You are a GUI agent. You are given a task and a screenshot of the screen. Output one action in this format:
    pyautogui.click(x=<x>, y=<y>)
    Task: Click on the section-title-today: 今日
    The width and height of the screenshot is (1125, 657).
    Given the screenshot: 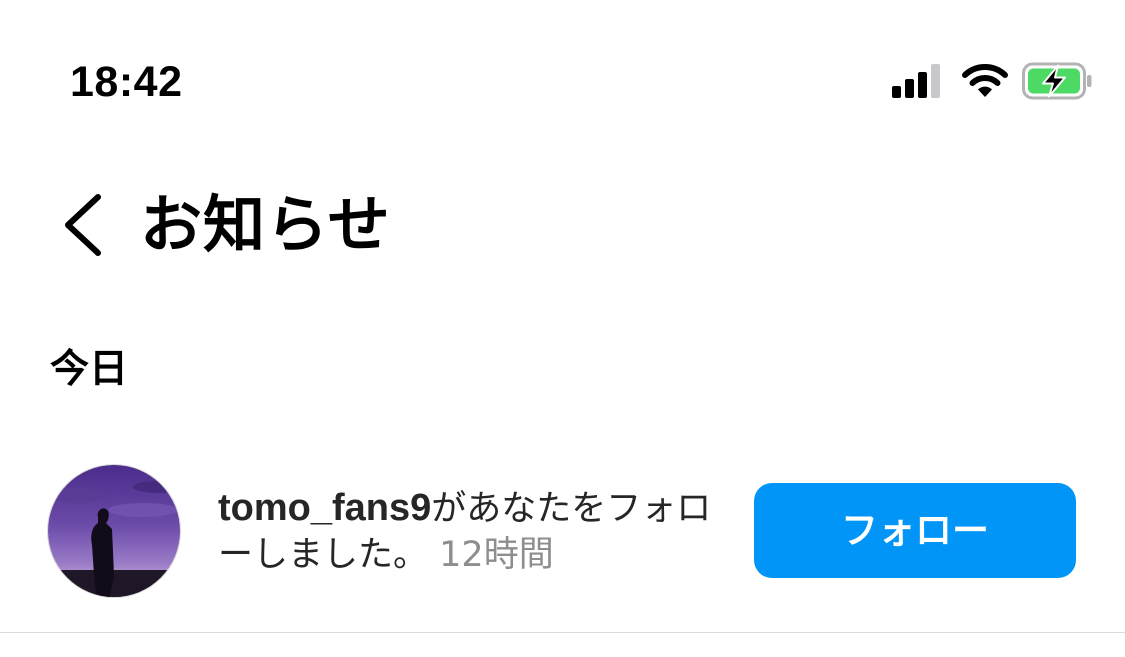 What is the action you would take?
    pyautogui.click(x=89, y=369)
    